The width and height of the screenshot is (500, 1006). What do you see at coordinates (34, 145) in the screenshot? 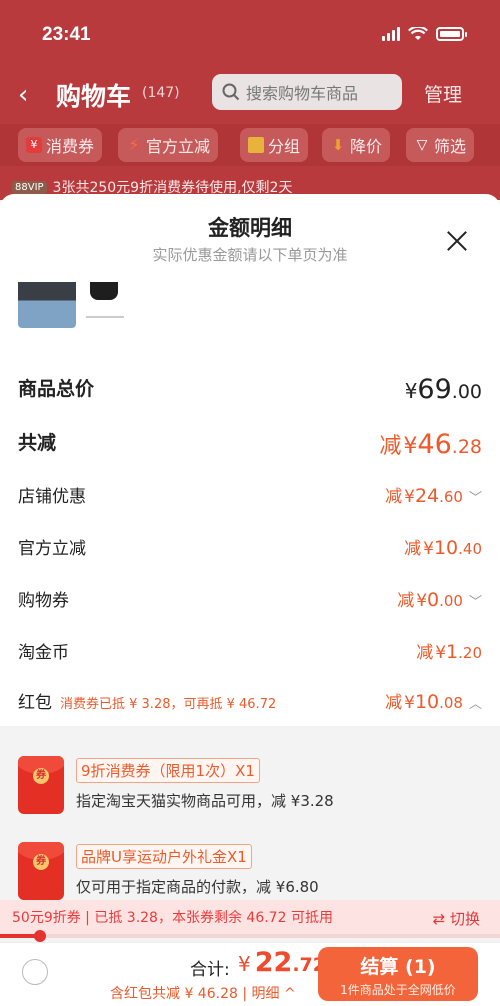
I see `coupon-icon: ¥` at bounding box center [34, 145].